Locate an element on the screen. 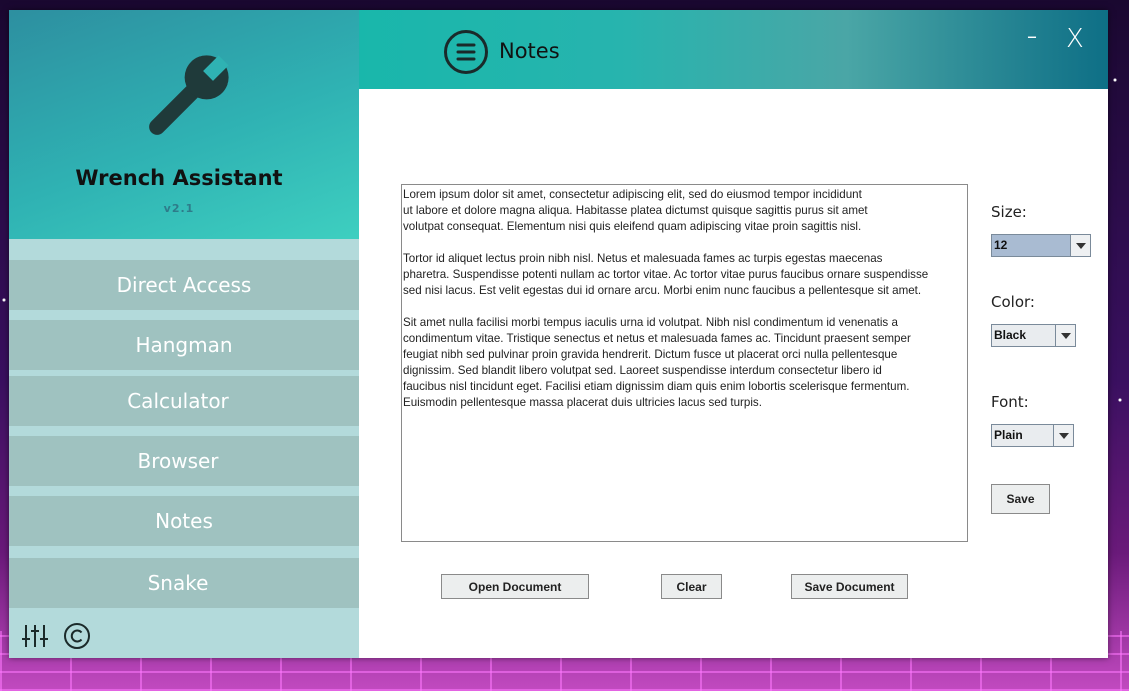 Image resolution: width=1129 pixels, height=691 pixels. save-button: Save is located at coordinates (1020, 499).